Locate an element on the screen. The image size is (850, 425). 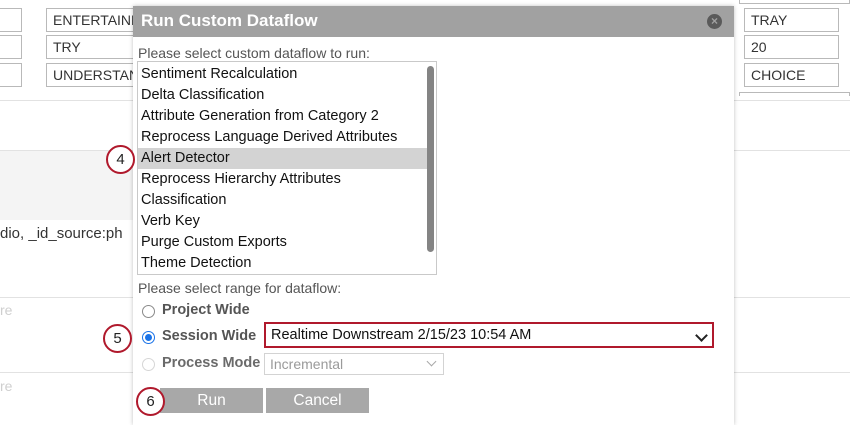
process-mode-value: Incremental is located at coordinates (307, 364).